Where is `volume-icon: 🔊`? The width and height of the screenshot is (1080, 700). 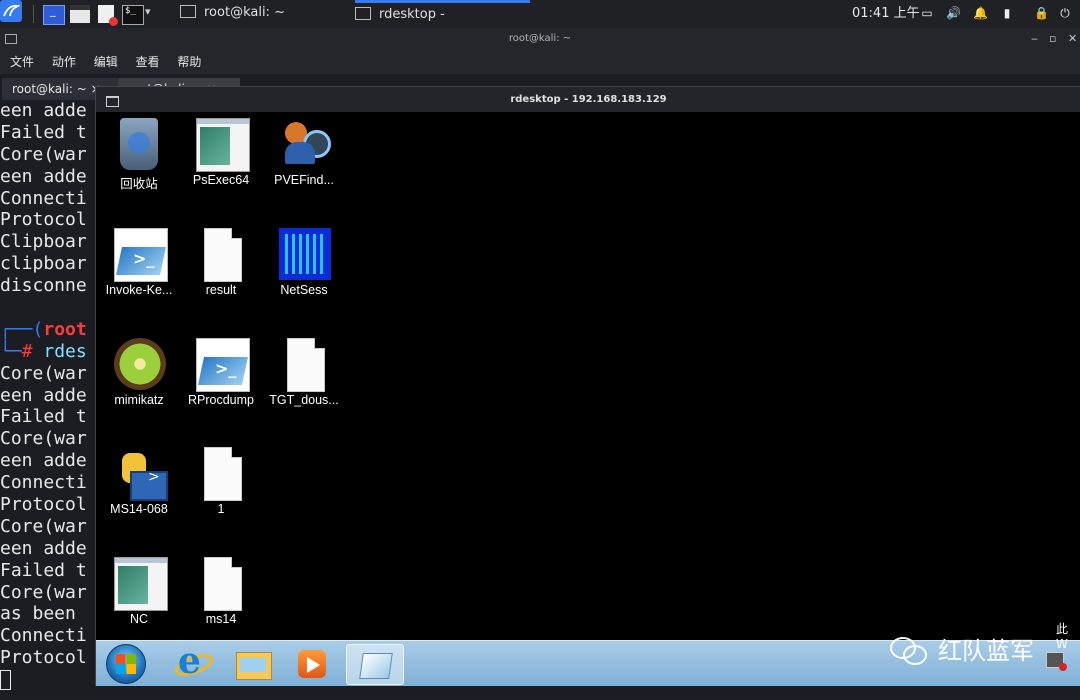
volume-icon: 🔊 is located at coordinates (953, 13).